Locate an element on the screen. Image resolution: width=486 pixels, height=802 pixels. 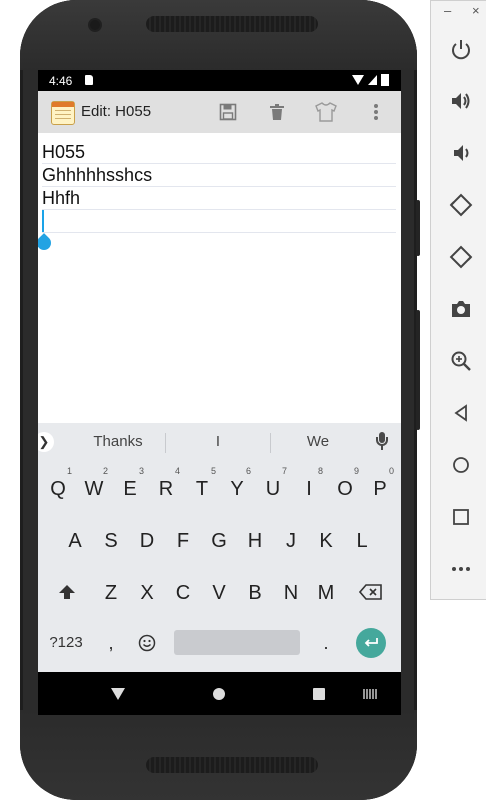
key-label: I is located at coordinates (309, 489).